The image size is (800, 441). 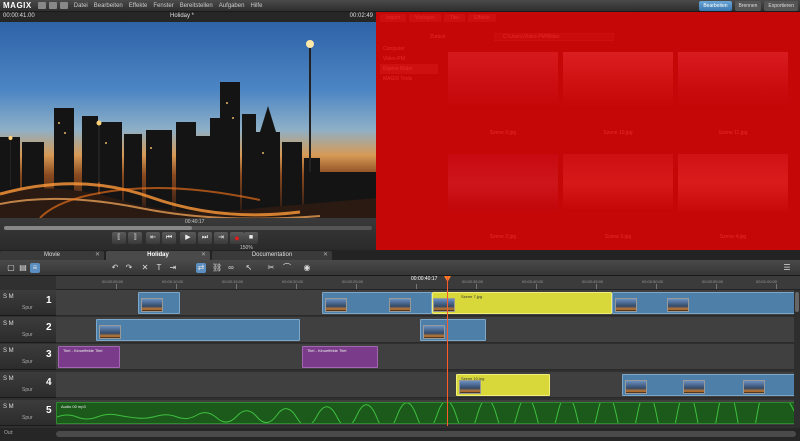 I want to click on pool-tab-effects: Effekte, so click(x=482, y=18).